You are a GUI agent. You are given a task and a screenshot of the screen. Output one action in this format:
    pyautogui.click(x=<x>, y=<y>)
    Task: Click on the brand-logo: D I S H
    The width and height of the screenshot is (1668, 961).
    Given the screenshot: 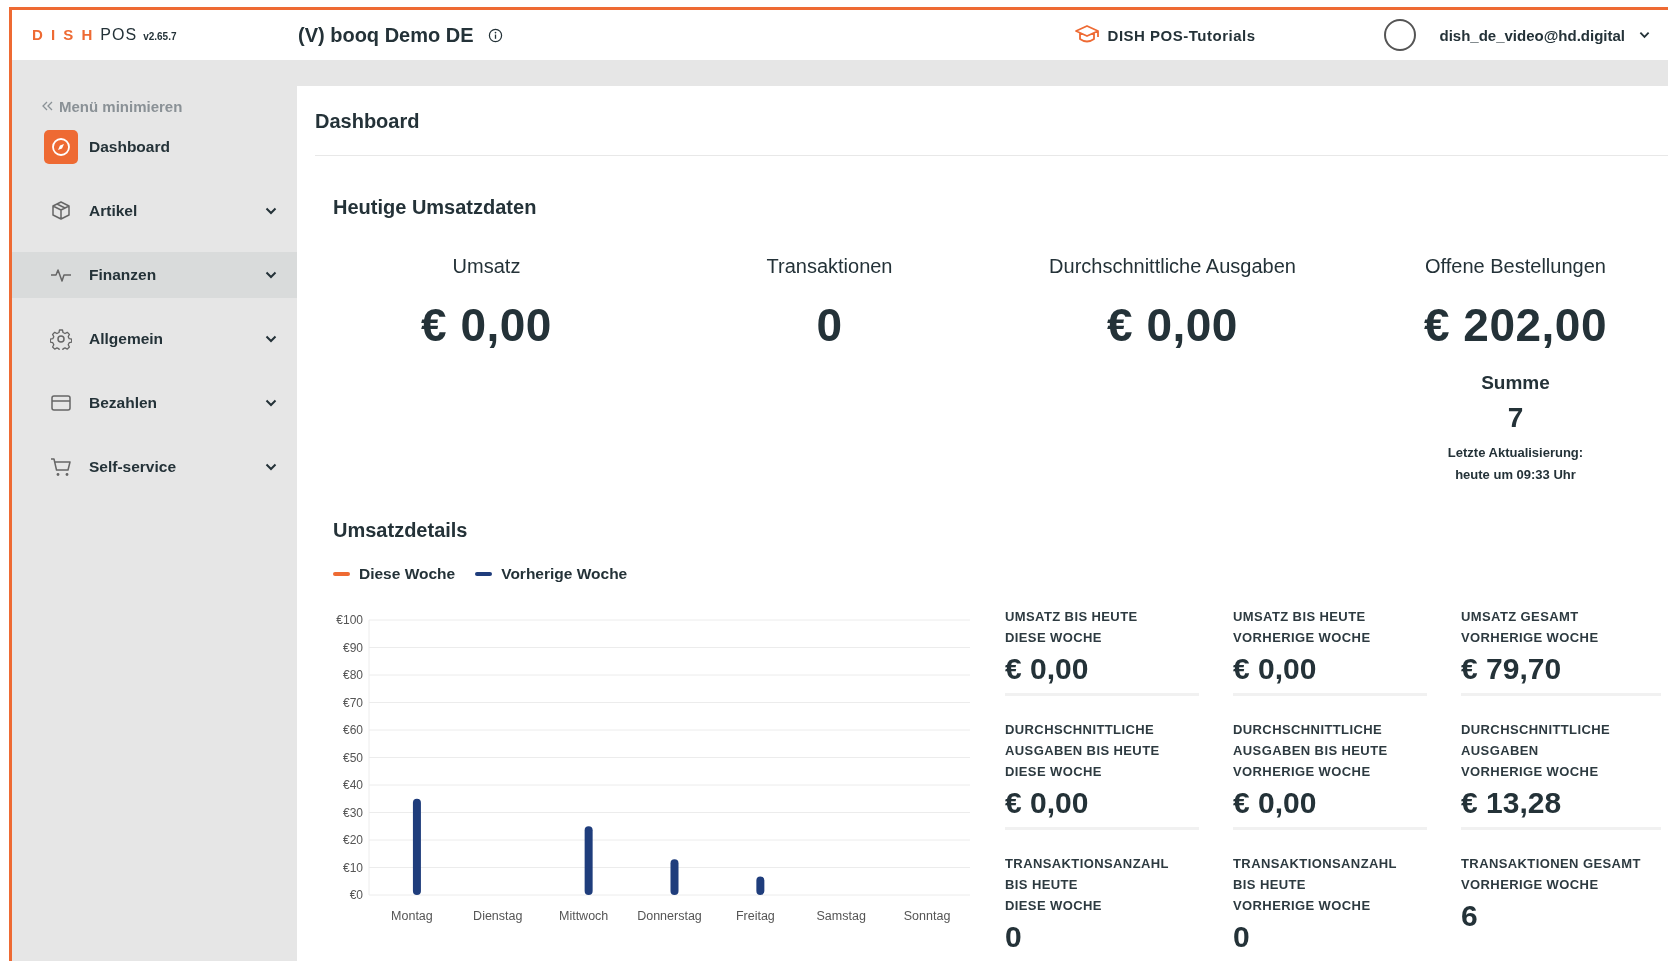 What is the action you would take?
    pyautogui.click(x=63, y=34)
    